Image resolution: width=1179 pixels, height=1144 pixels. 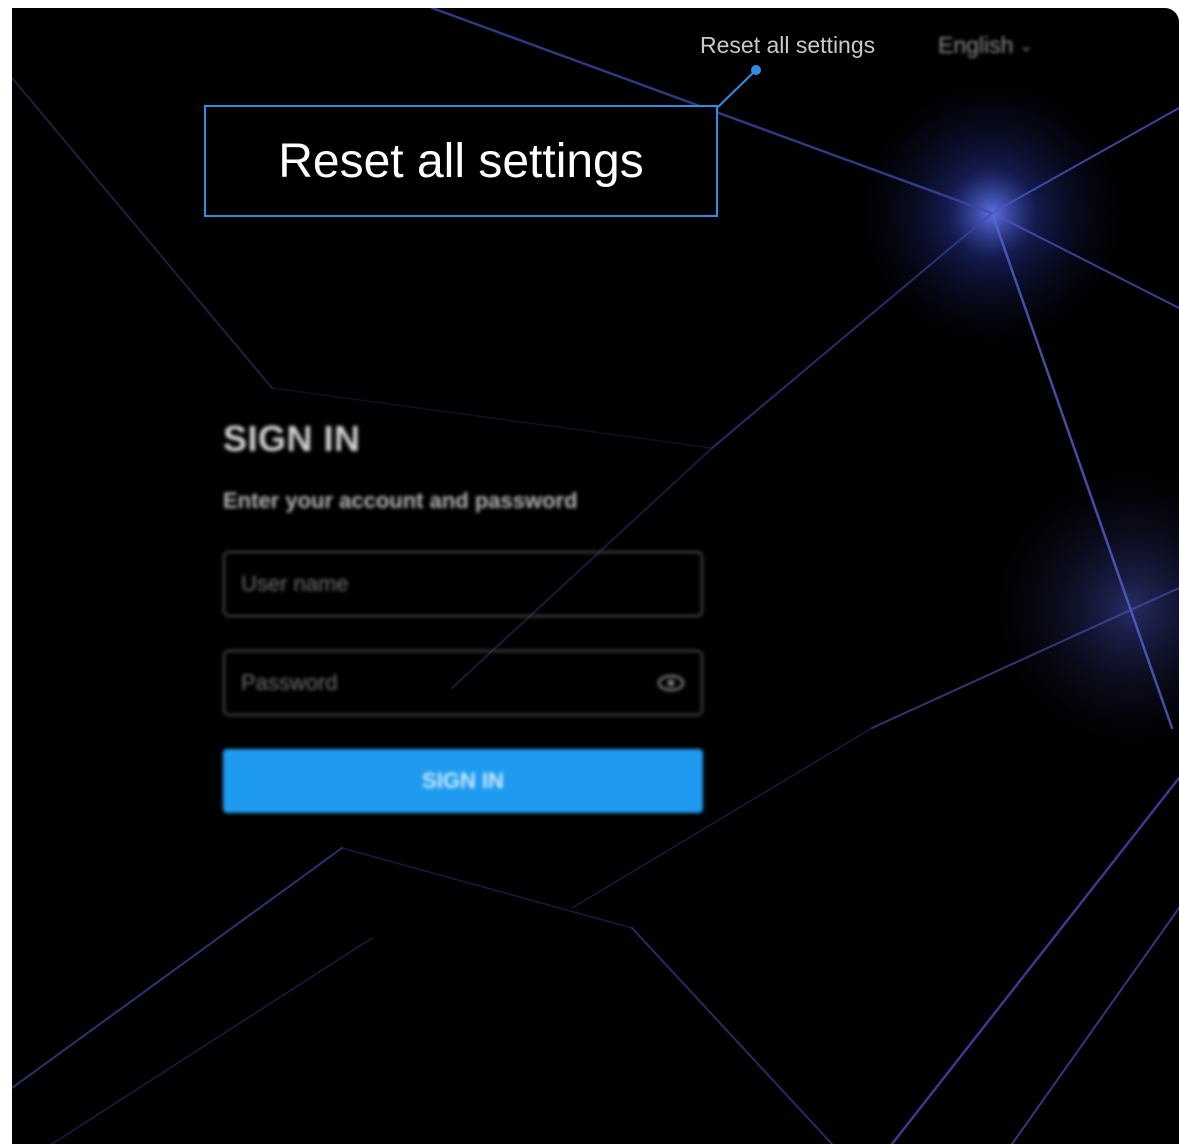 I want to click on username-placeholder: User name, so click(x=295, y=583).